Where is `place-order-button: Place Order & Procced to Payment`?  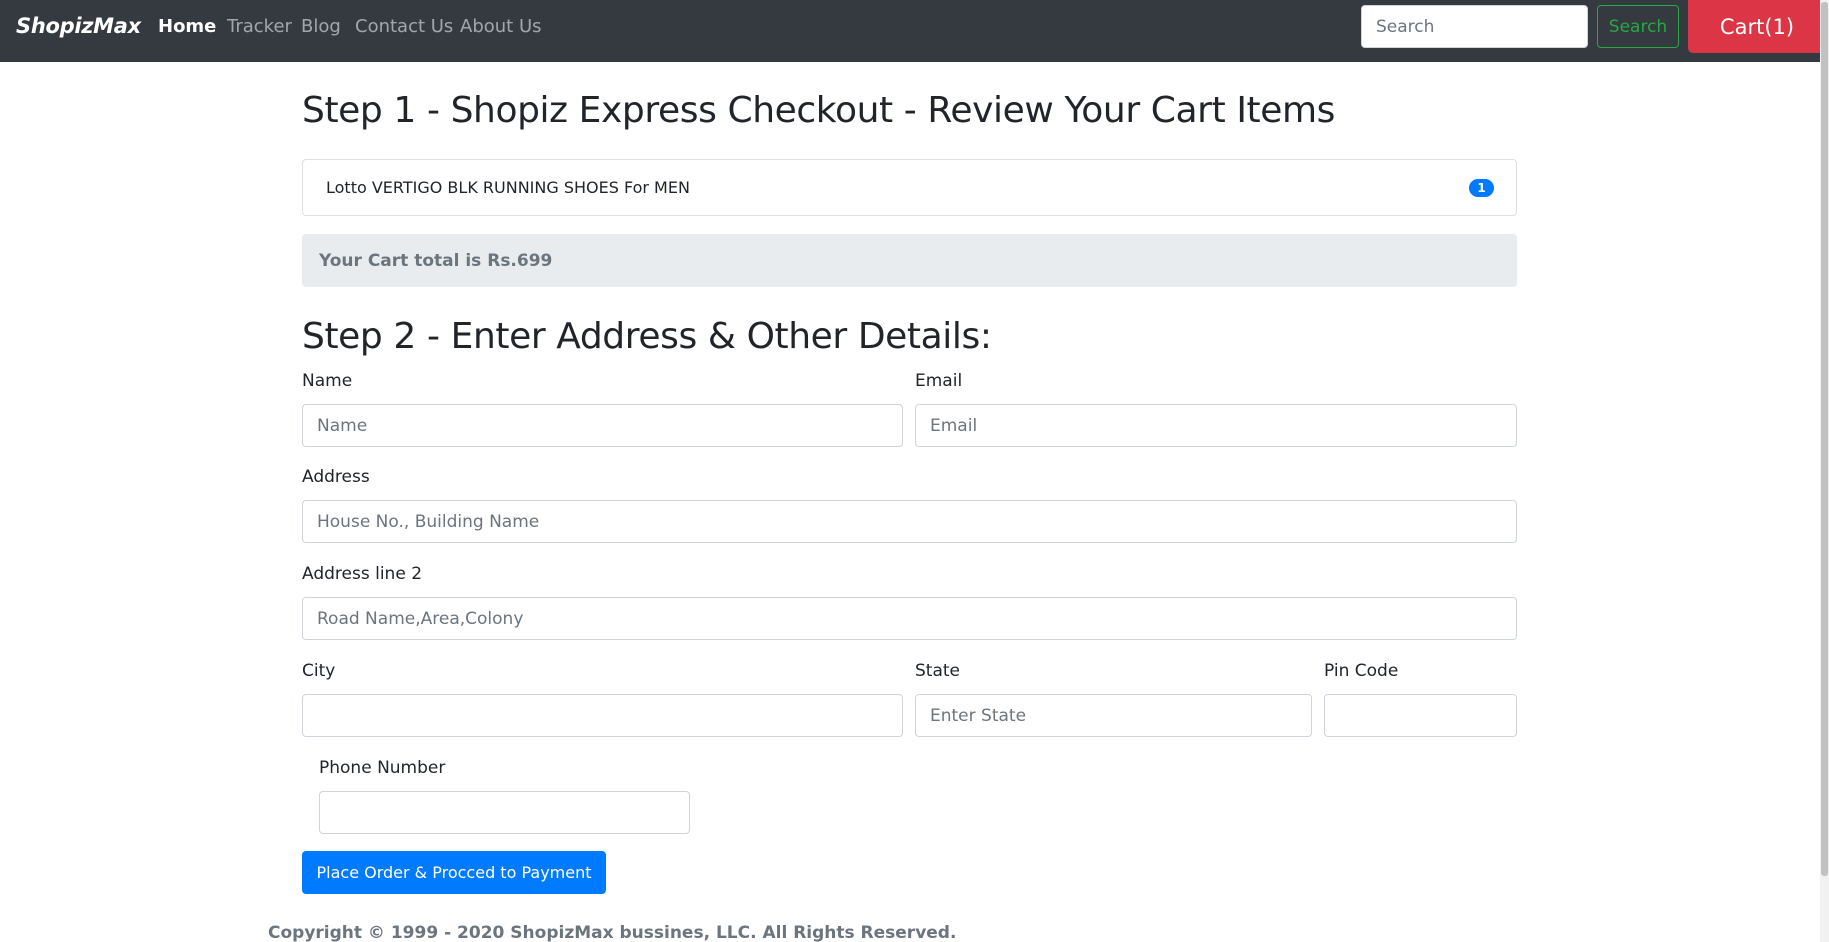 place-order-button: Place Order & Procced to Payment is located at coordinates (454, 872).